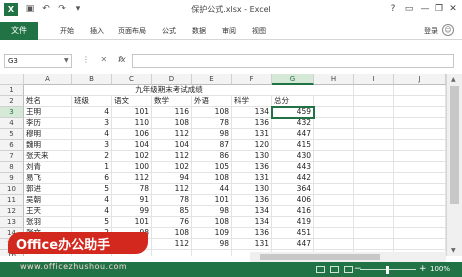  What do you see at coordinates (132, 189) in the screenshot?
I see `value-cell: 78` at bounding box center [132, 189].